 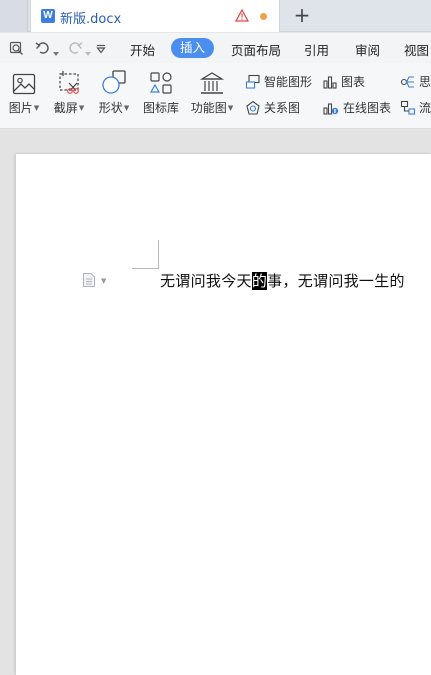 I want to click on margin-corner-mark-vertical, so click(x=158, y=254).